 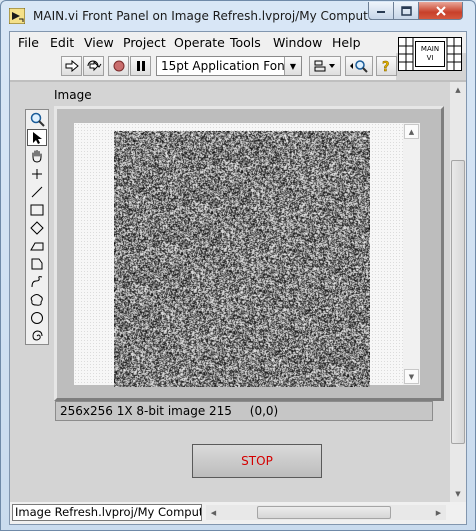 I want to click on line-icon, so click(x=37, y=191).